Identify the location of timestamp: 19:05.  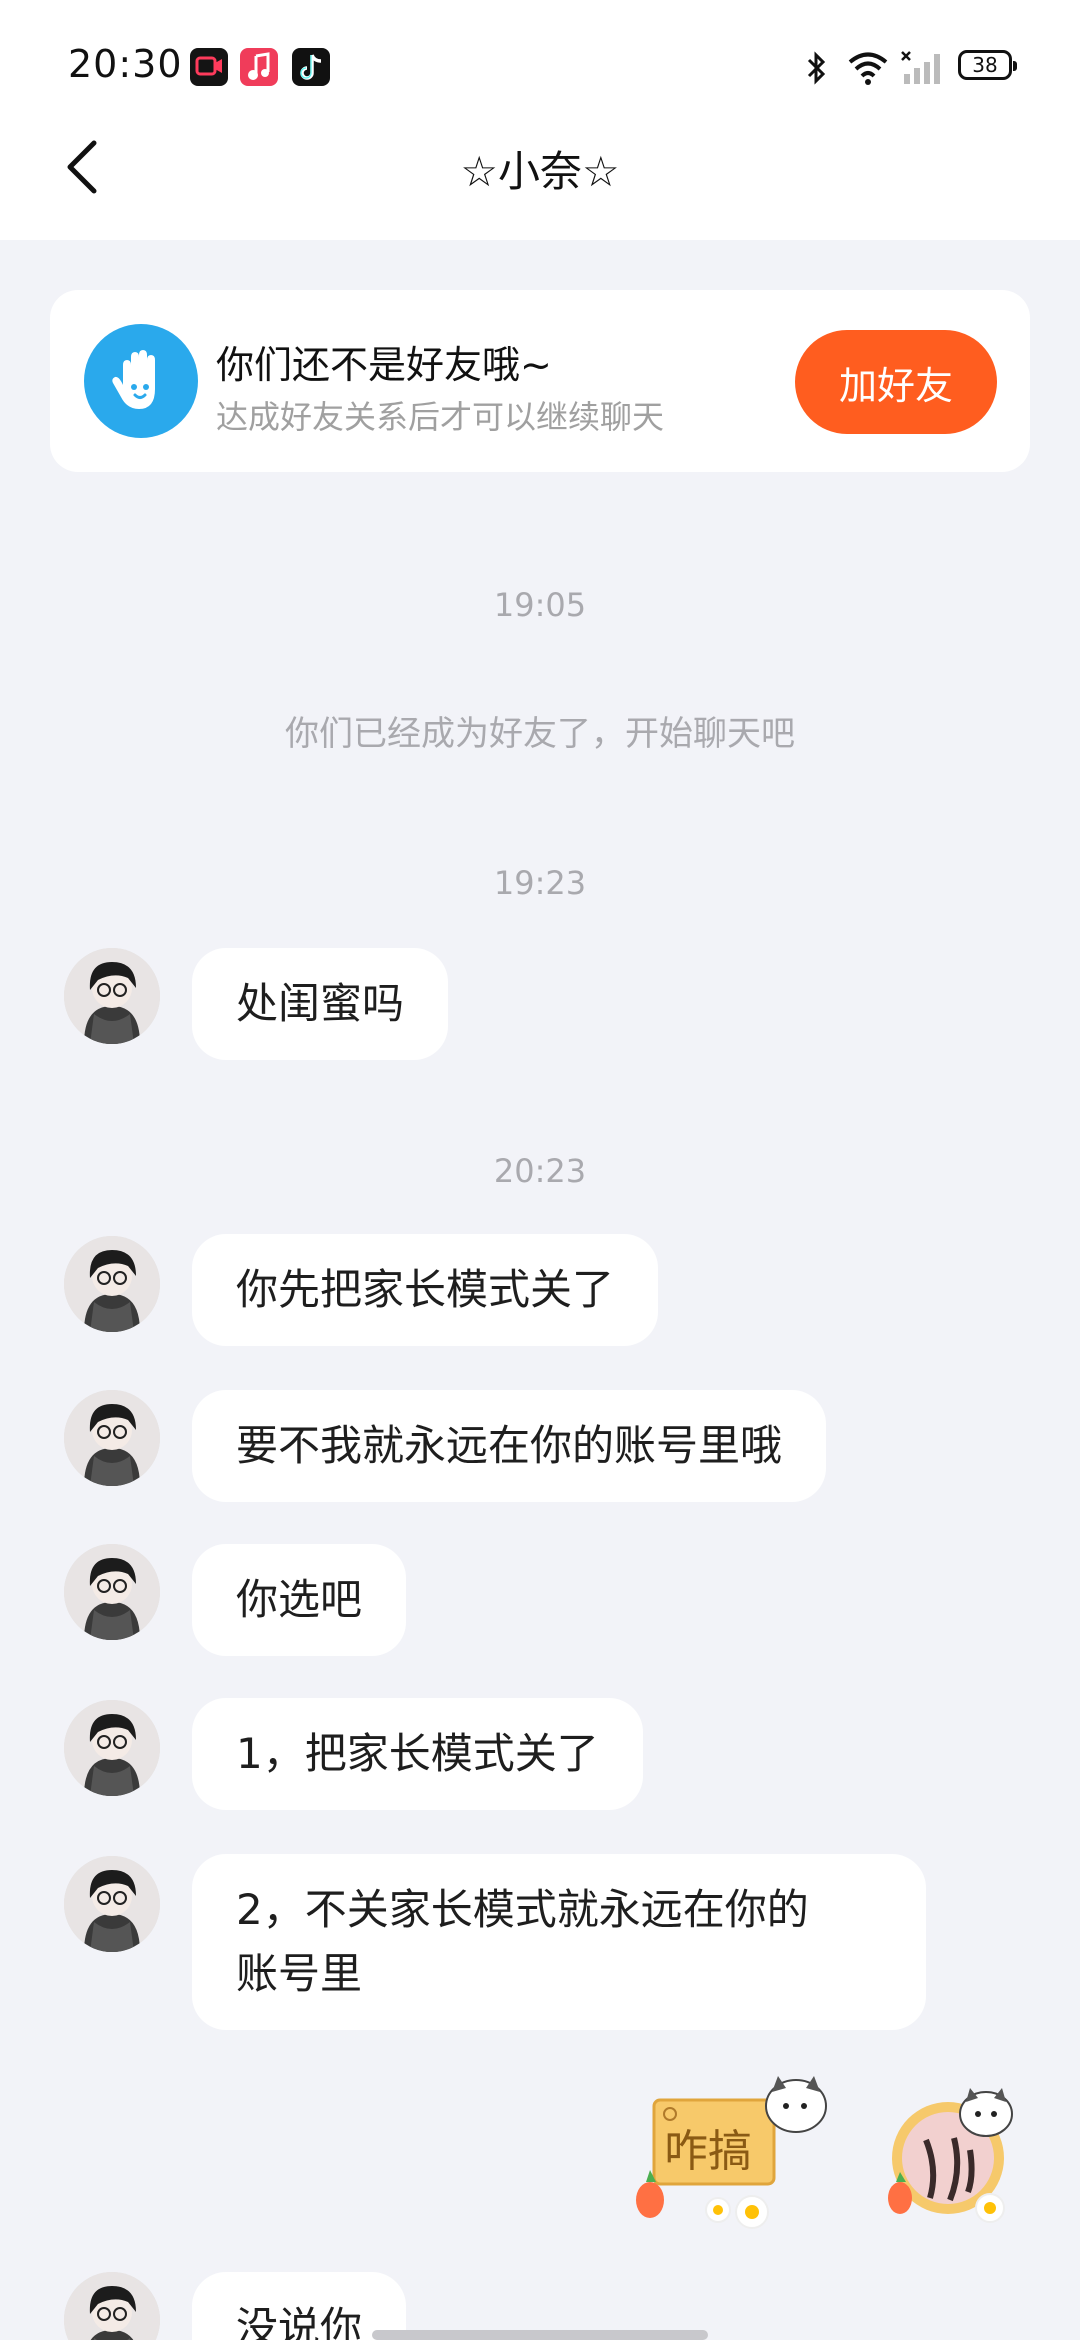
(540, 605).